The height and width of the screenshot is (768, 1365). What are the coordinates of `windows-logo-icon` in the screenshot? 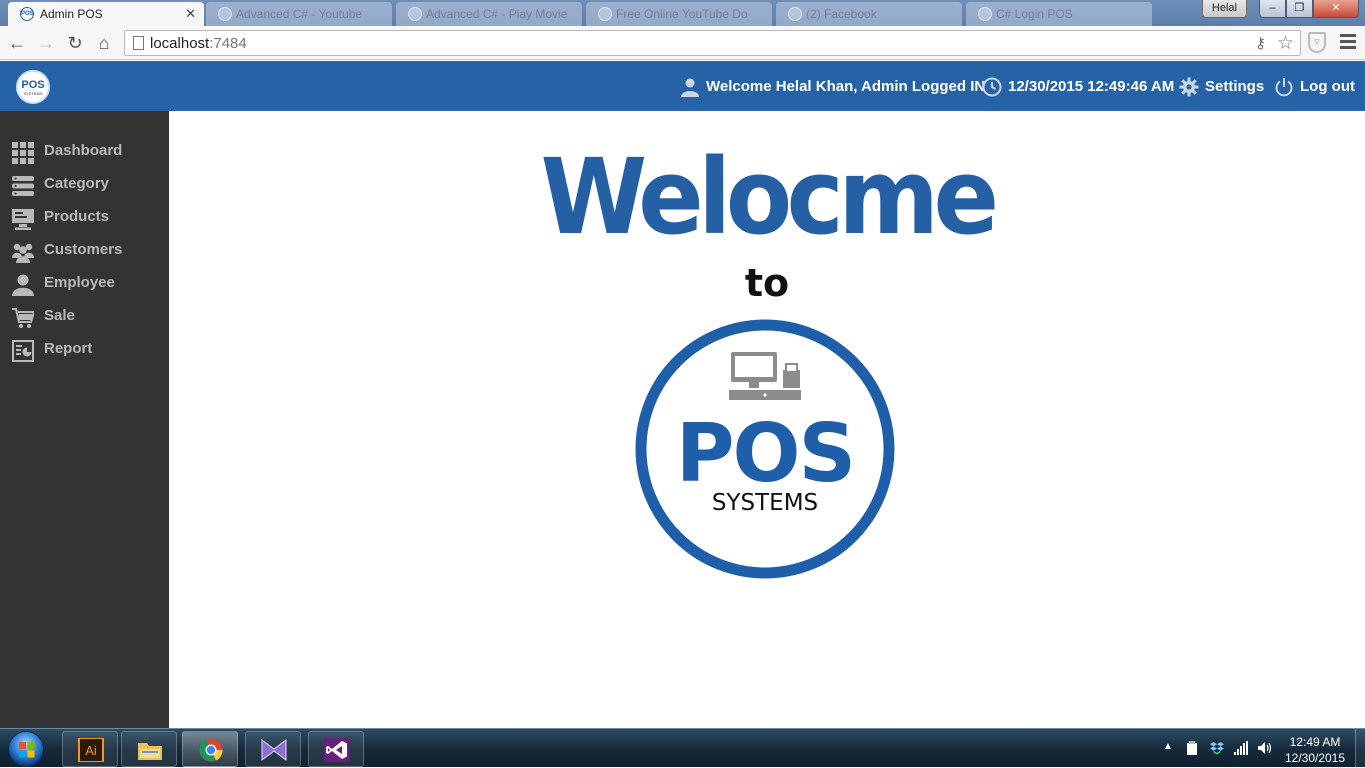 It's located at (27, 750).